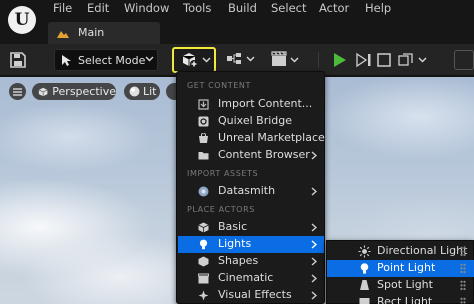  What do you see at coordinates (43, 91) in the screenshot?
I see `perspective-cube-icon` at bounding box center [43, 91].